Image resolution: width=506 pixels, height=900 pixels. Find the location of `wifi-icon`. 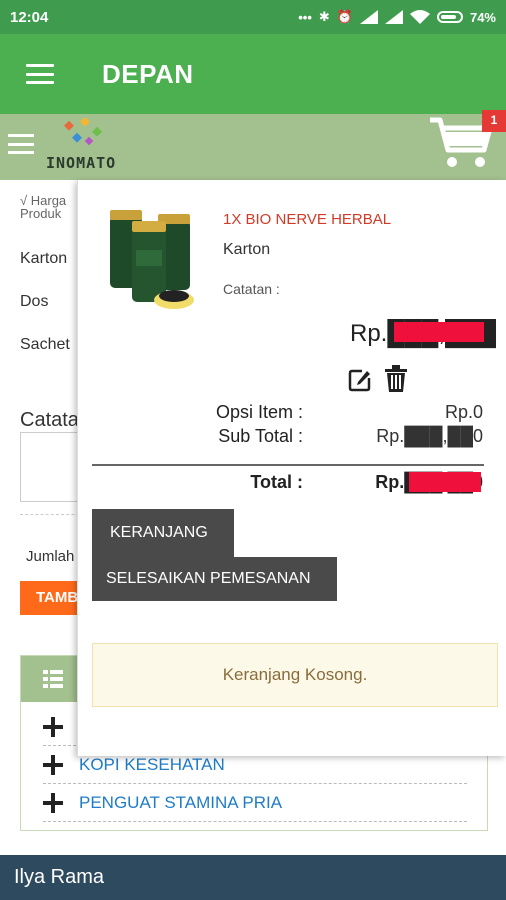

wifi-icon is located at coordinates (419, 17).